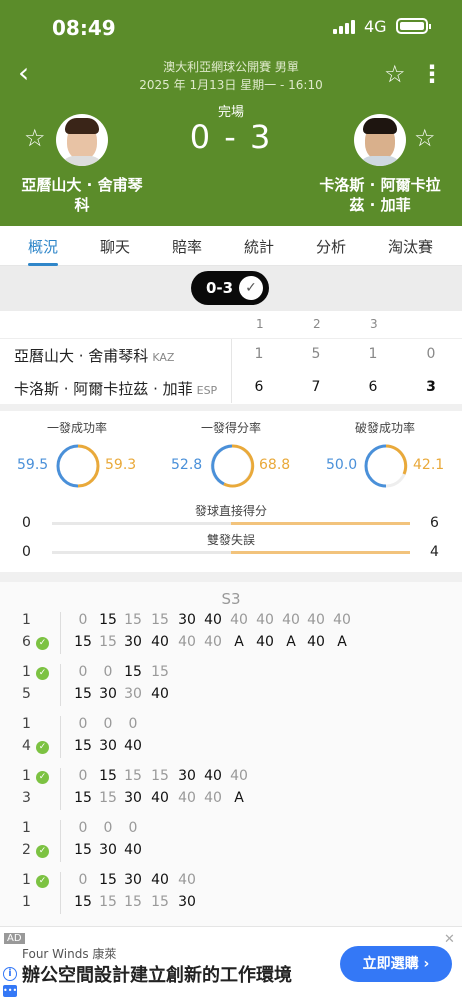 Image resolution: width=462 pixels, height=1000 pixels. Describe the element at coordinates (374, 324) in the screenshot. I see `set-header-3: 3` at that location.